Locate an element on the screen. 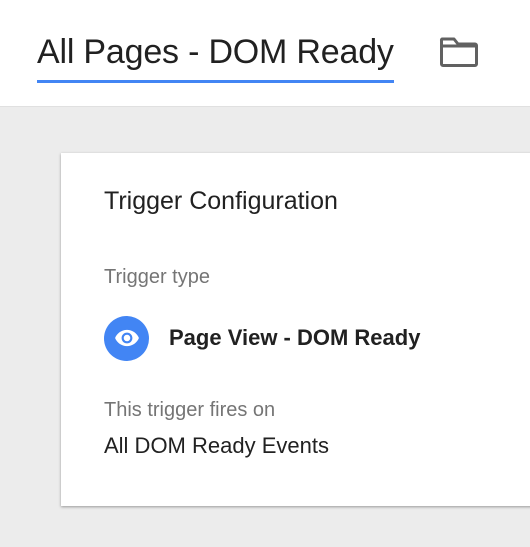 The height and width of the screenshot is (547, 530). trigger-type-row: Page View - DOM Ready is located at coordinates (262, 338).